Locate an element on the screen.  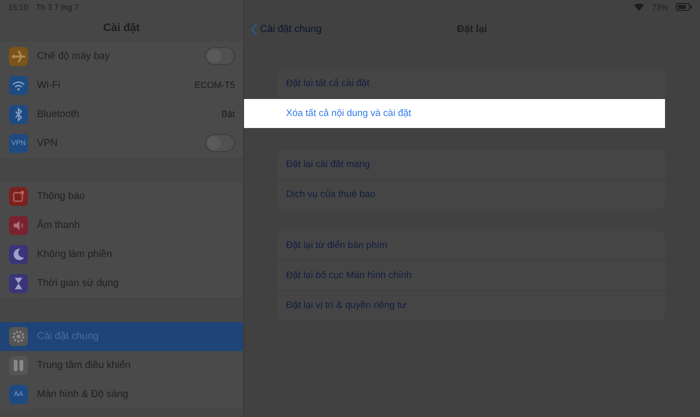
battery-icon is located at coordinates (684, 7).